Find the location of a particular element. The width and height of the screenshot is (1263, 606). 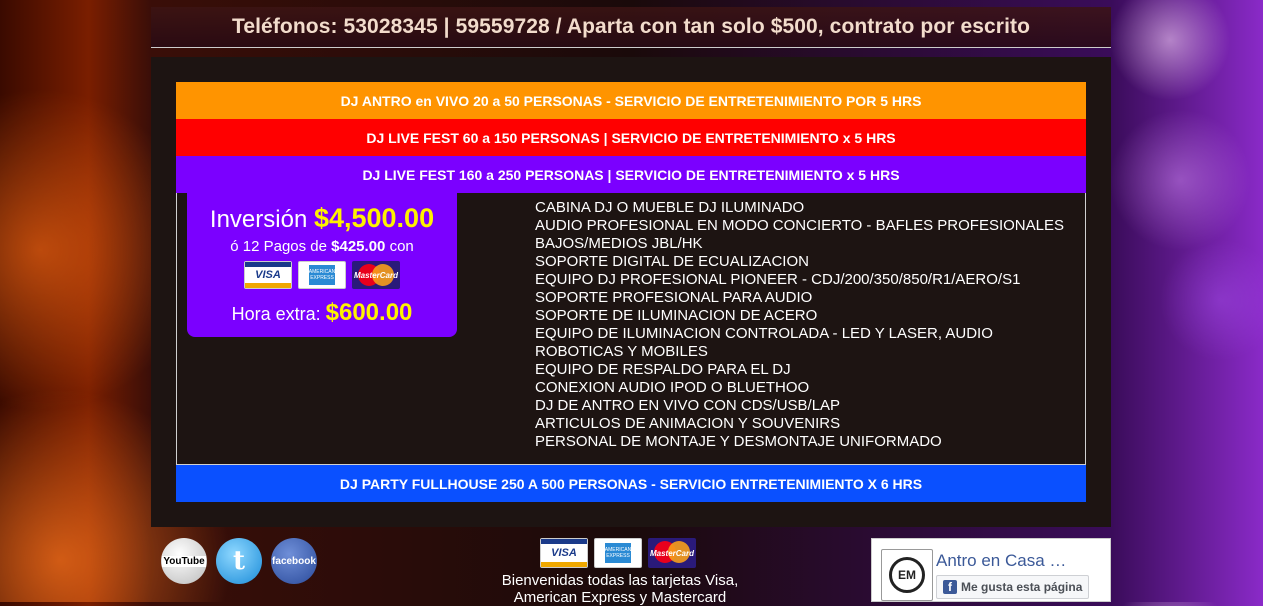

twitter-icon: t is located at coordinates (239, 561).